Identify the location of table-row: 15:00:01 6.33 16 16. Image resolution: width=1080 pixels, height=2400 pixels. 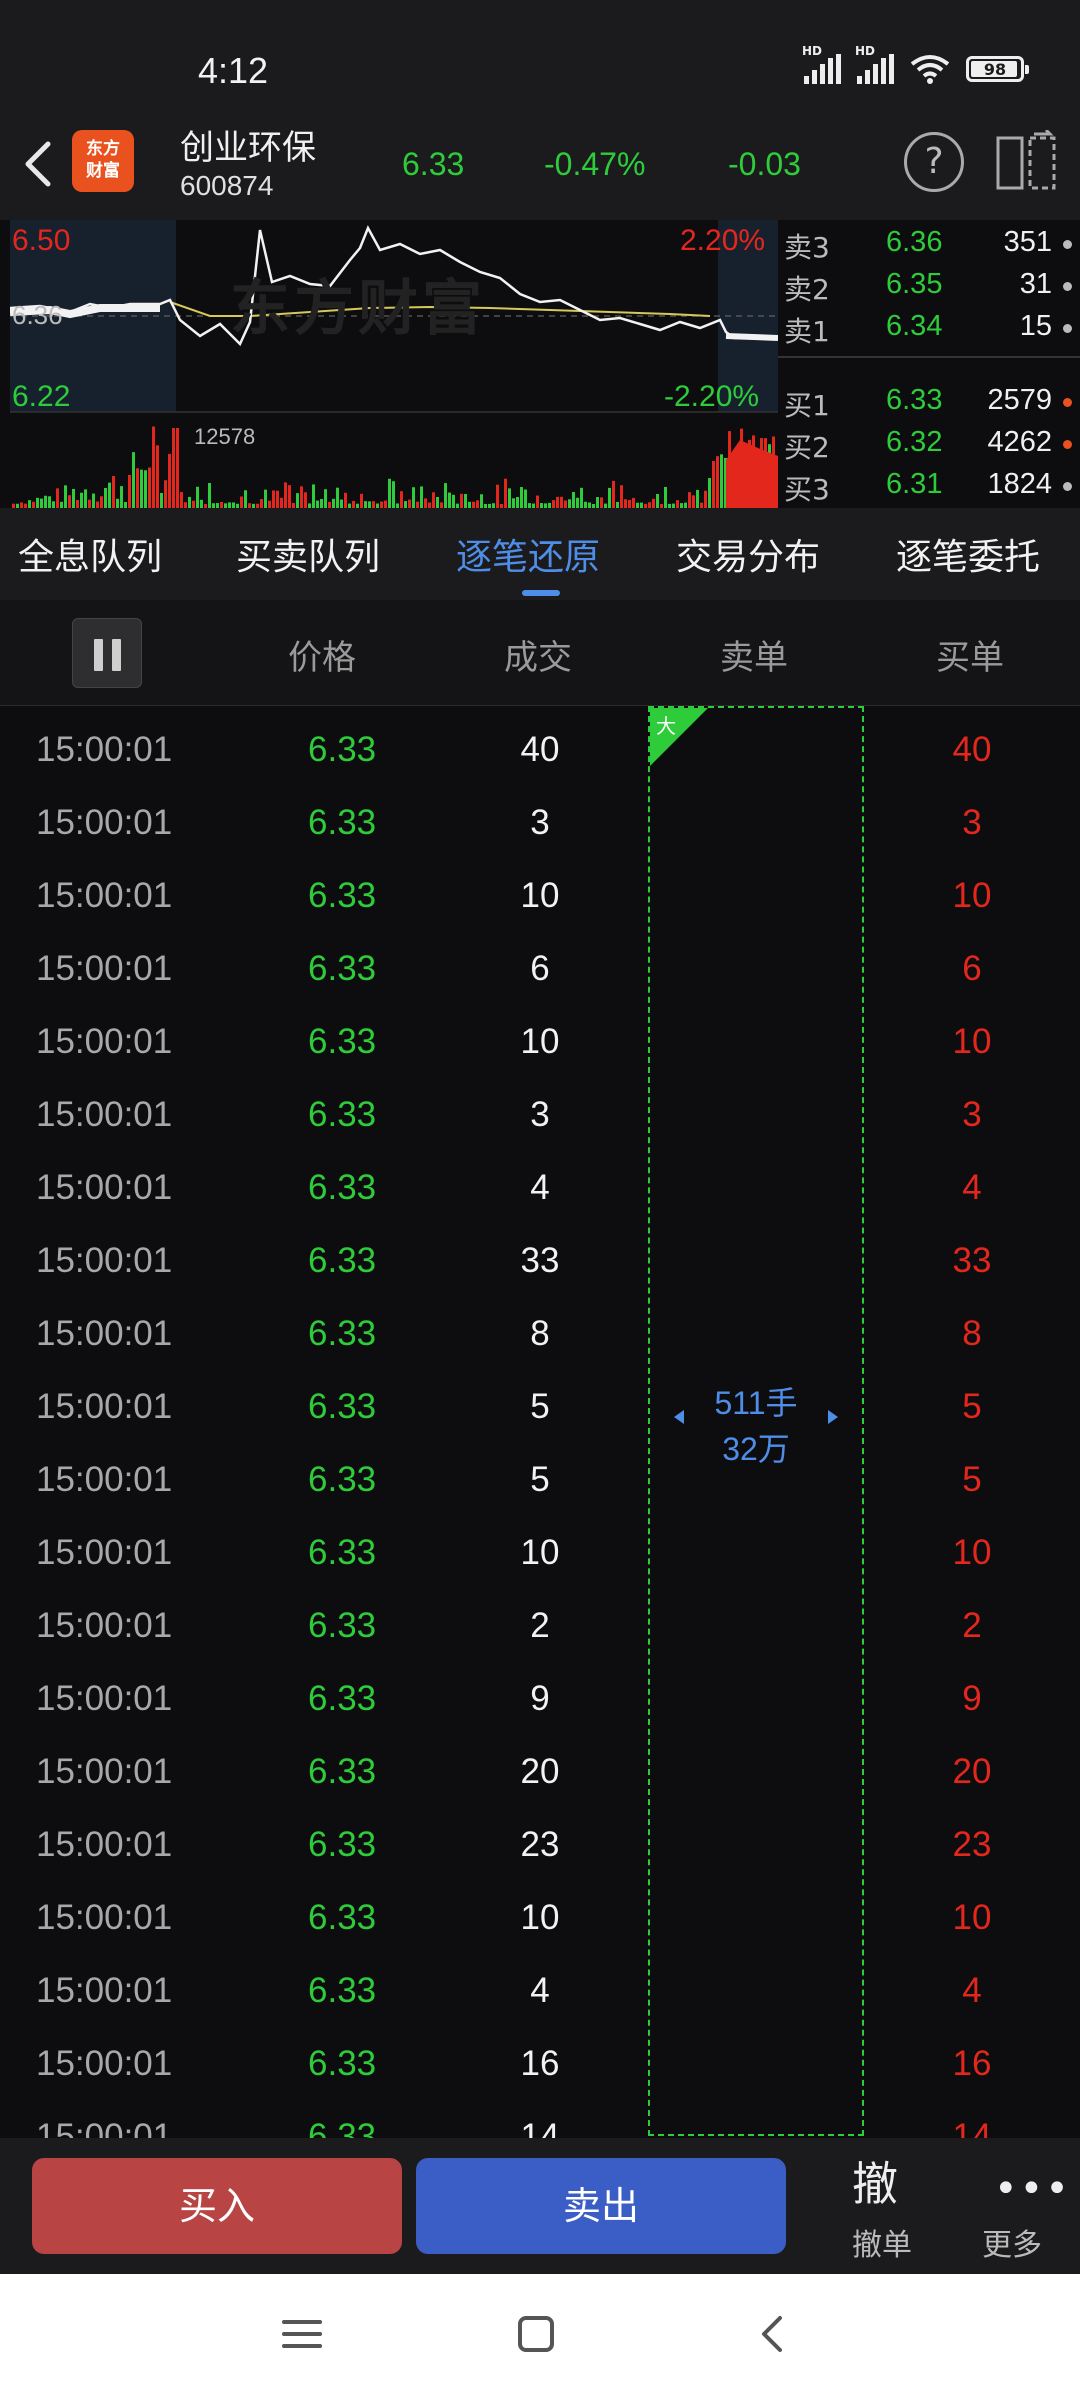
(514, 2063).